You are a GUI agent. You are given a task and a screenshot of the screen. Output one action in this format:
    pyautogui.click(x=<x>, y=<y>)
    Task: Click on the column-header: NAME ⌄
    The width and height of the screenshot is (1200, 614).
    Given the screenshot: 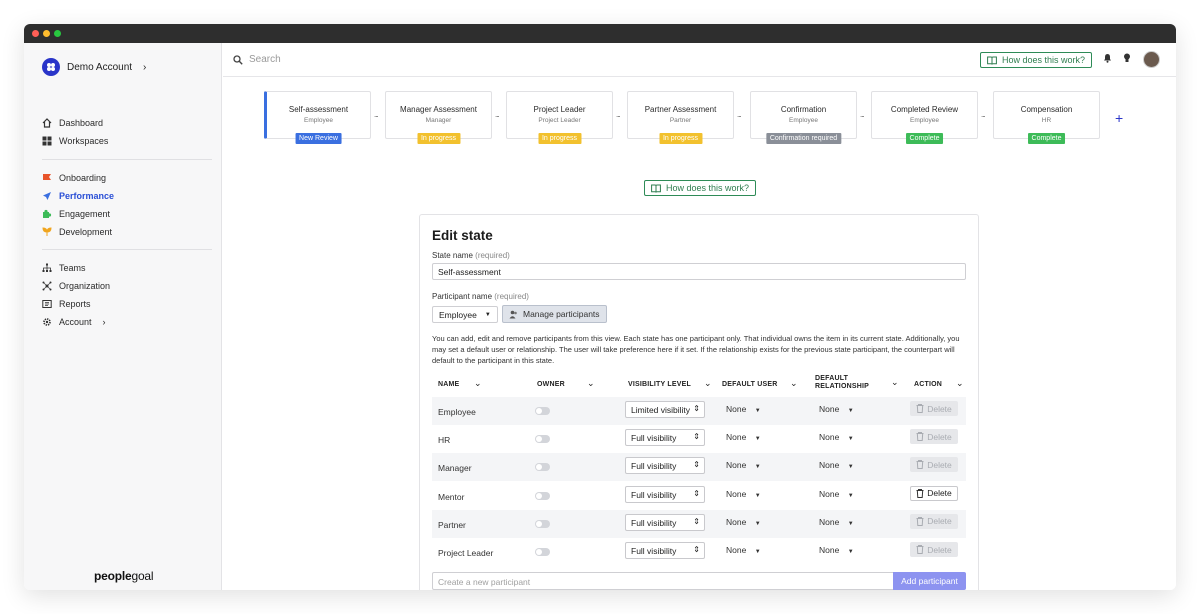 What is the action you would take?
    pyautogui.click(x=460, y=383)
    